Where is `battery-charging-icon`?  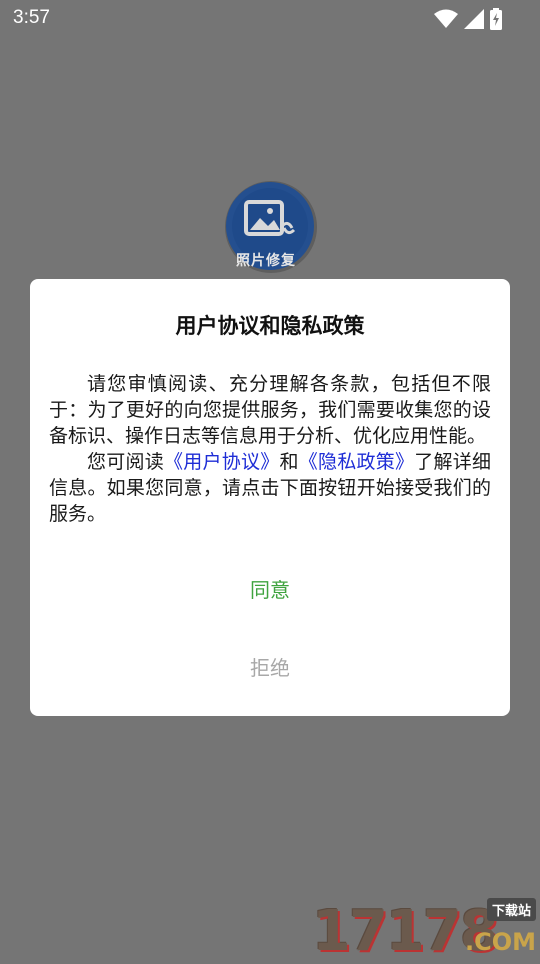 battery-charging-icon is located at coordinates (496, 19).